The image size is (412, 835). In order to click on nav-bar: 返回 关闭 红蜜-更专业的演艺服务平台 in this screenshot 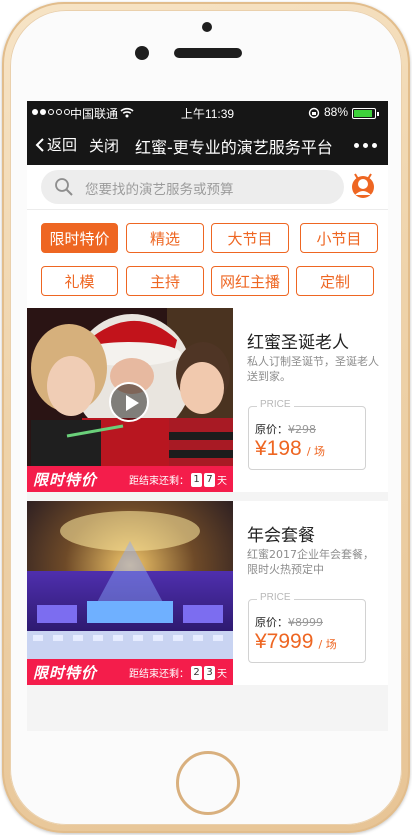, I will do `click(207, 145)`.